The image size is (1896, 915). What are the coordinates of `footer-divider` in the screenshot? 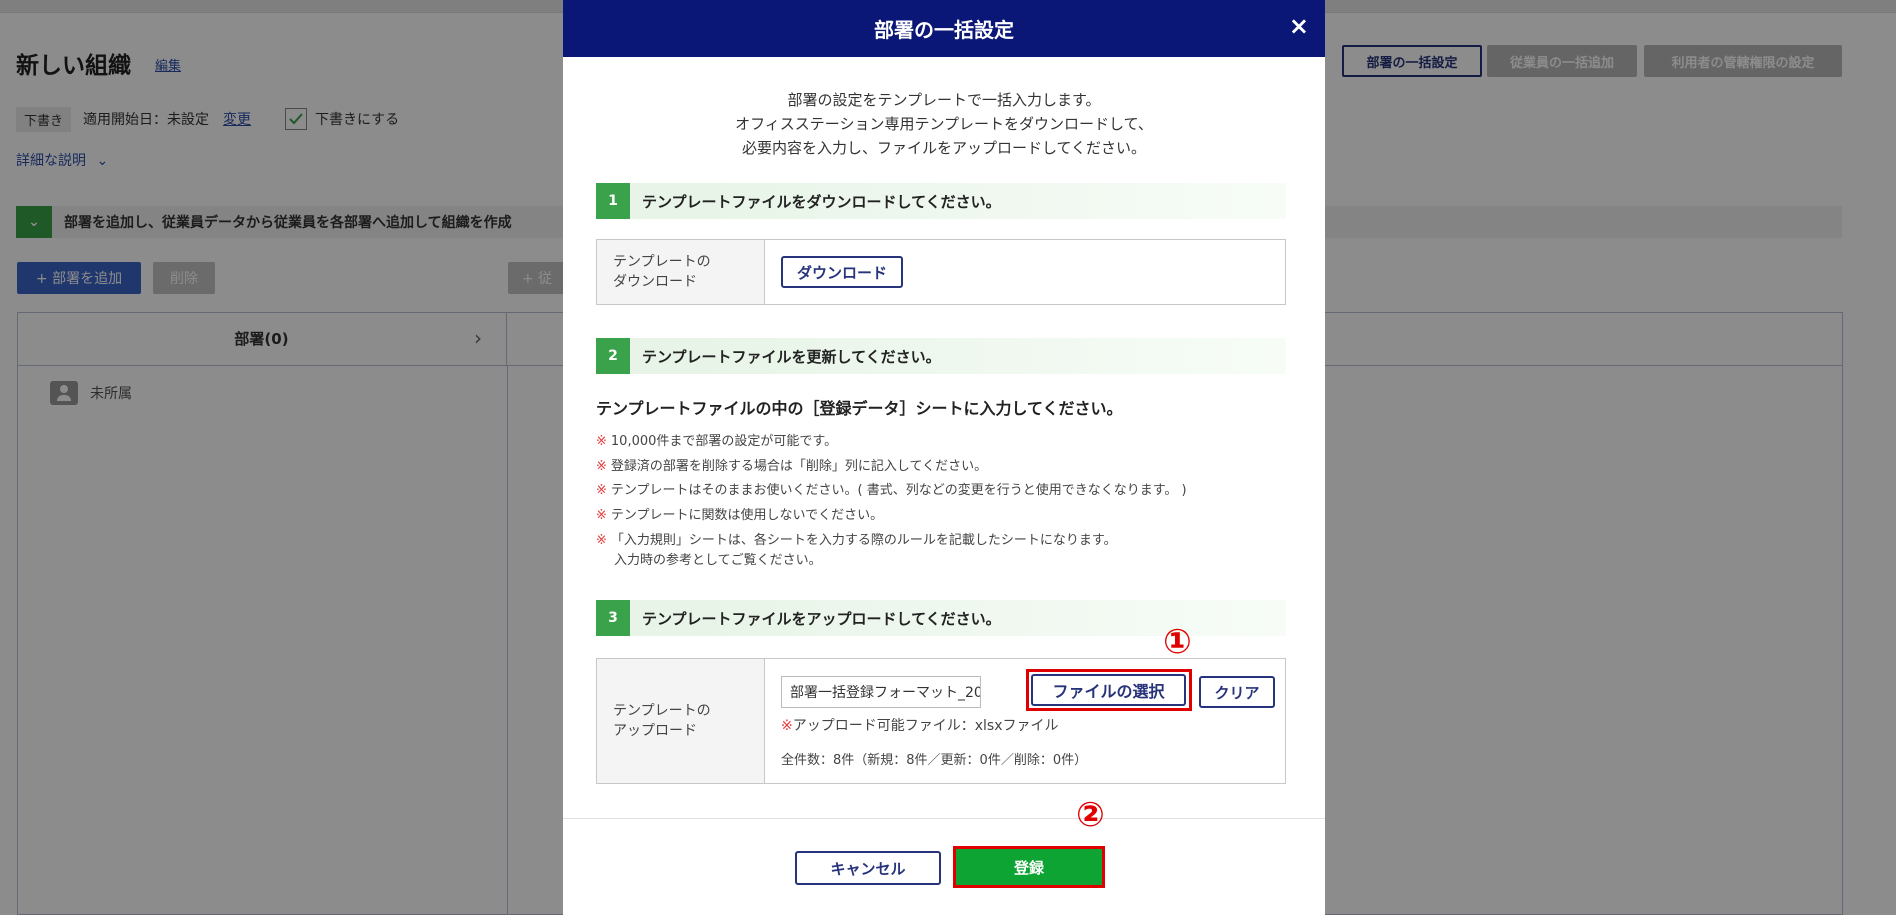 It's located at (944, 818).